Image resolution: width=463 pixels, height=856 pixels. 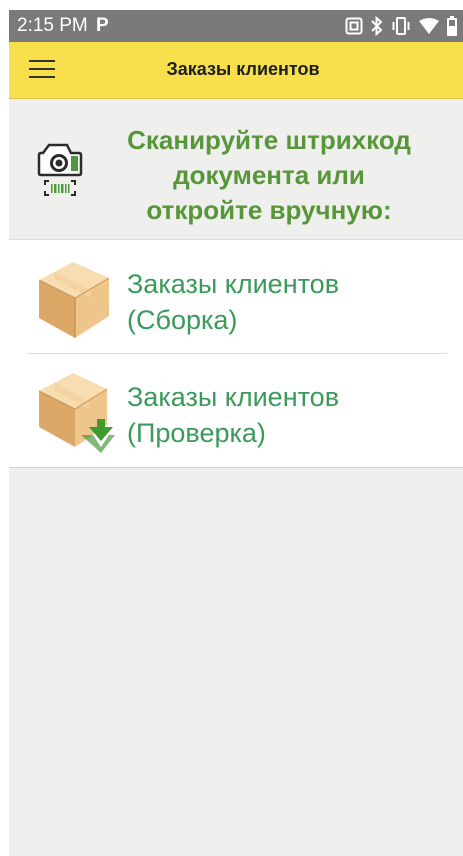 I want to click on status-bar: 2:15 PM P, so click(x=236, y=26).